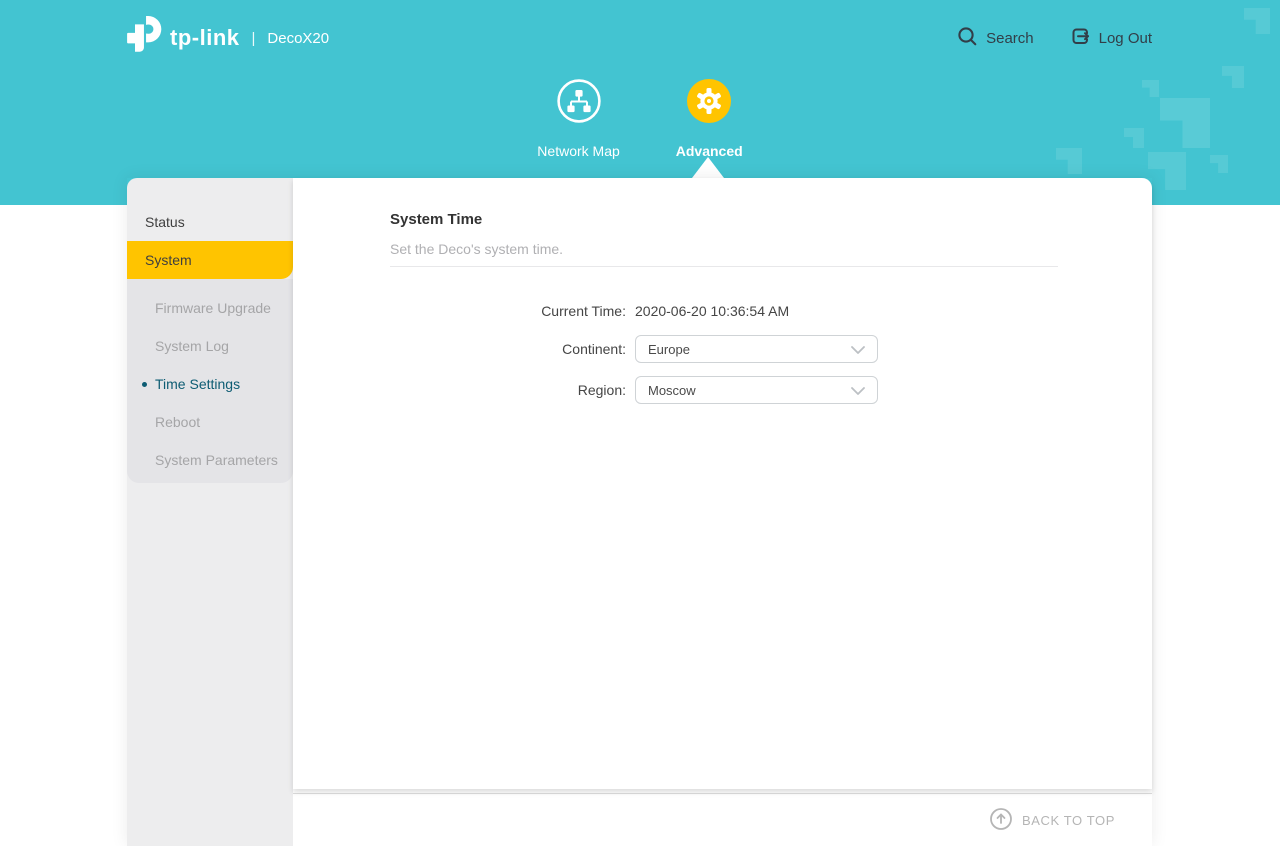 The image size is (1280, 846). Describe the element at coordinates (967, 38) in the screenshot. I see `search-icon` at that location.